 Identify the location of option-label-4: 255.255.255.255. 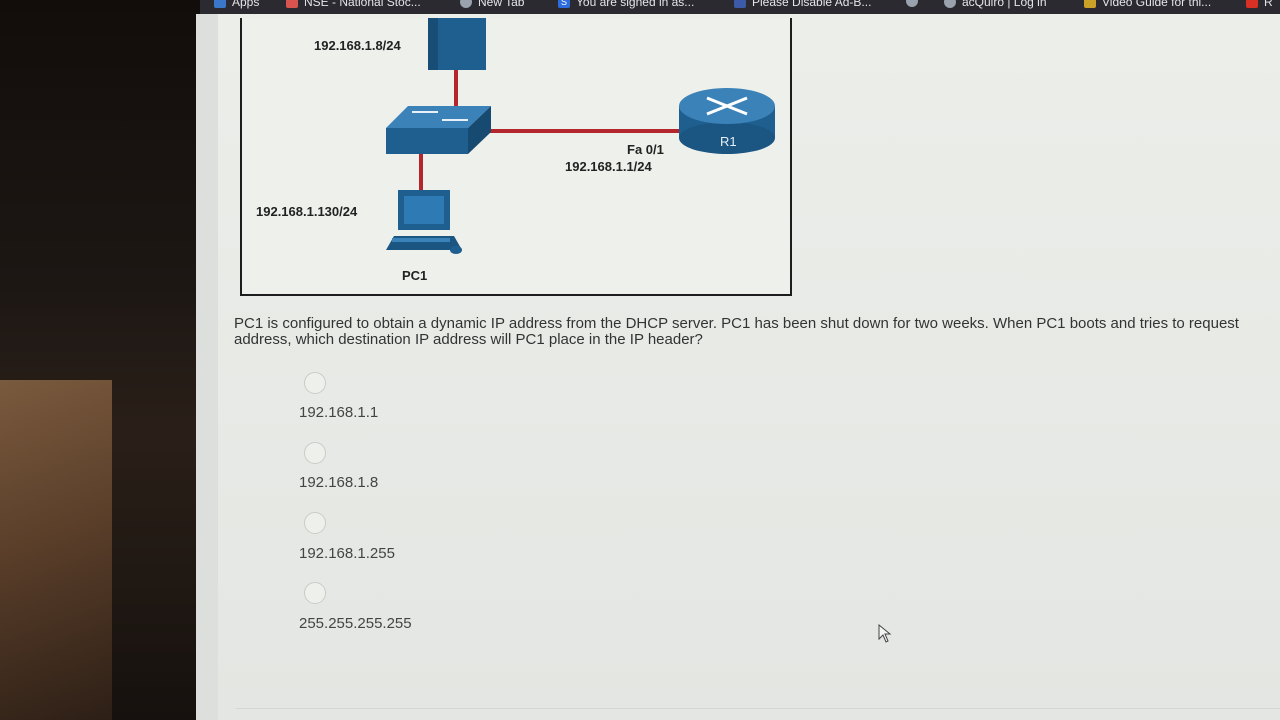
(355, 623).